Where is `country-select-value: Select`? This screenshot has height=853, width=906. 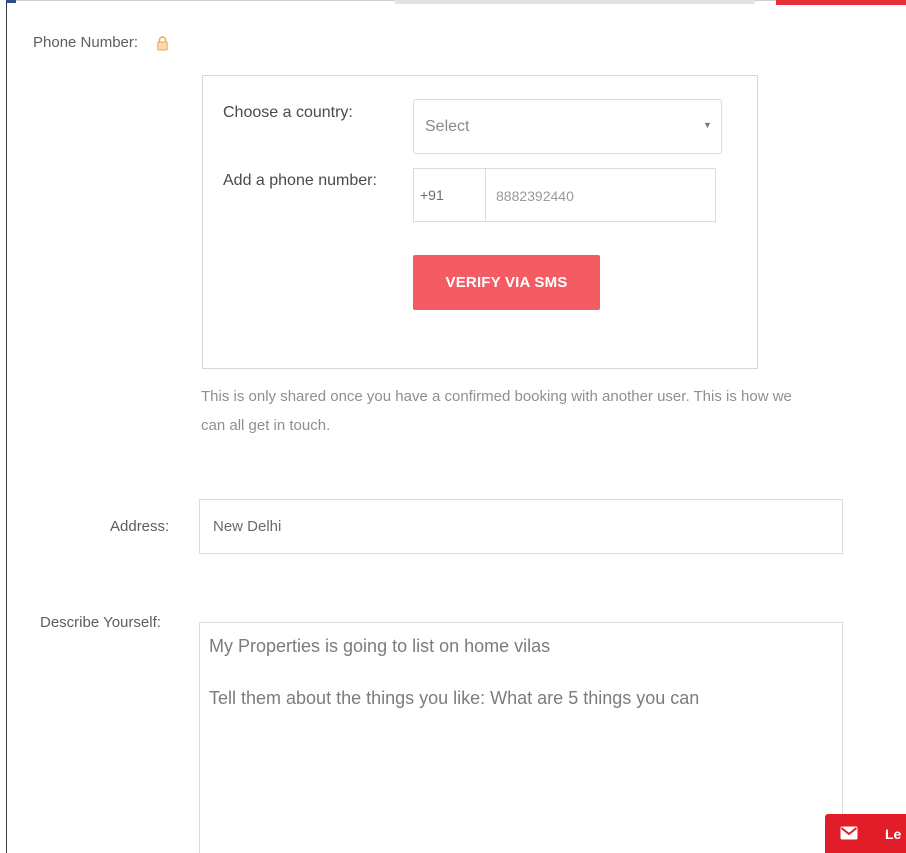
country-select-value: Select is located at coordinates (447, 126).